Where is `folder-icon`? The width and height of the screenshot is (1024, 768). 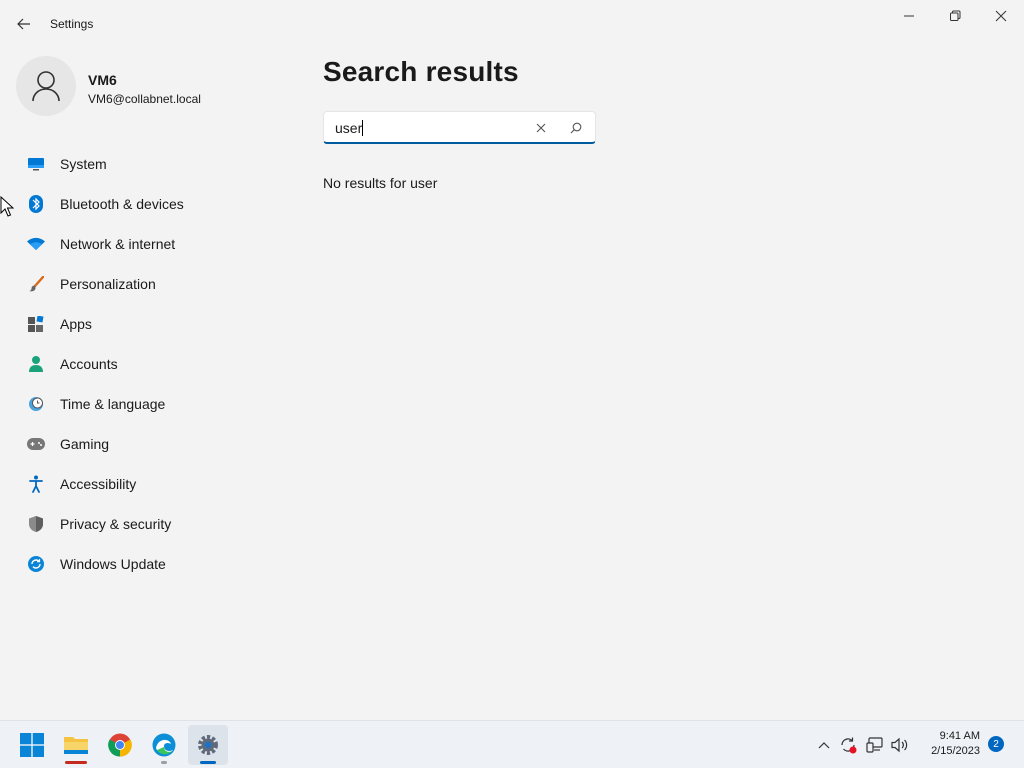 folder-icon is located at coordinates (76, 745).